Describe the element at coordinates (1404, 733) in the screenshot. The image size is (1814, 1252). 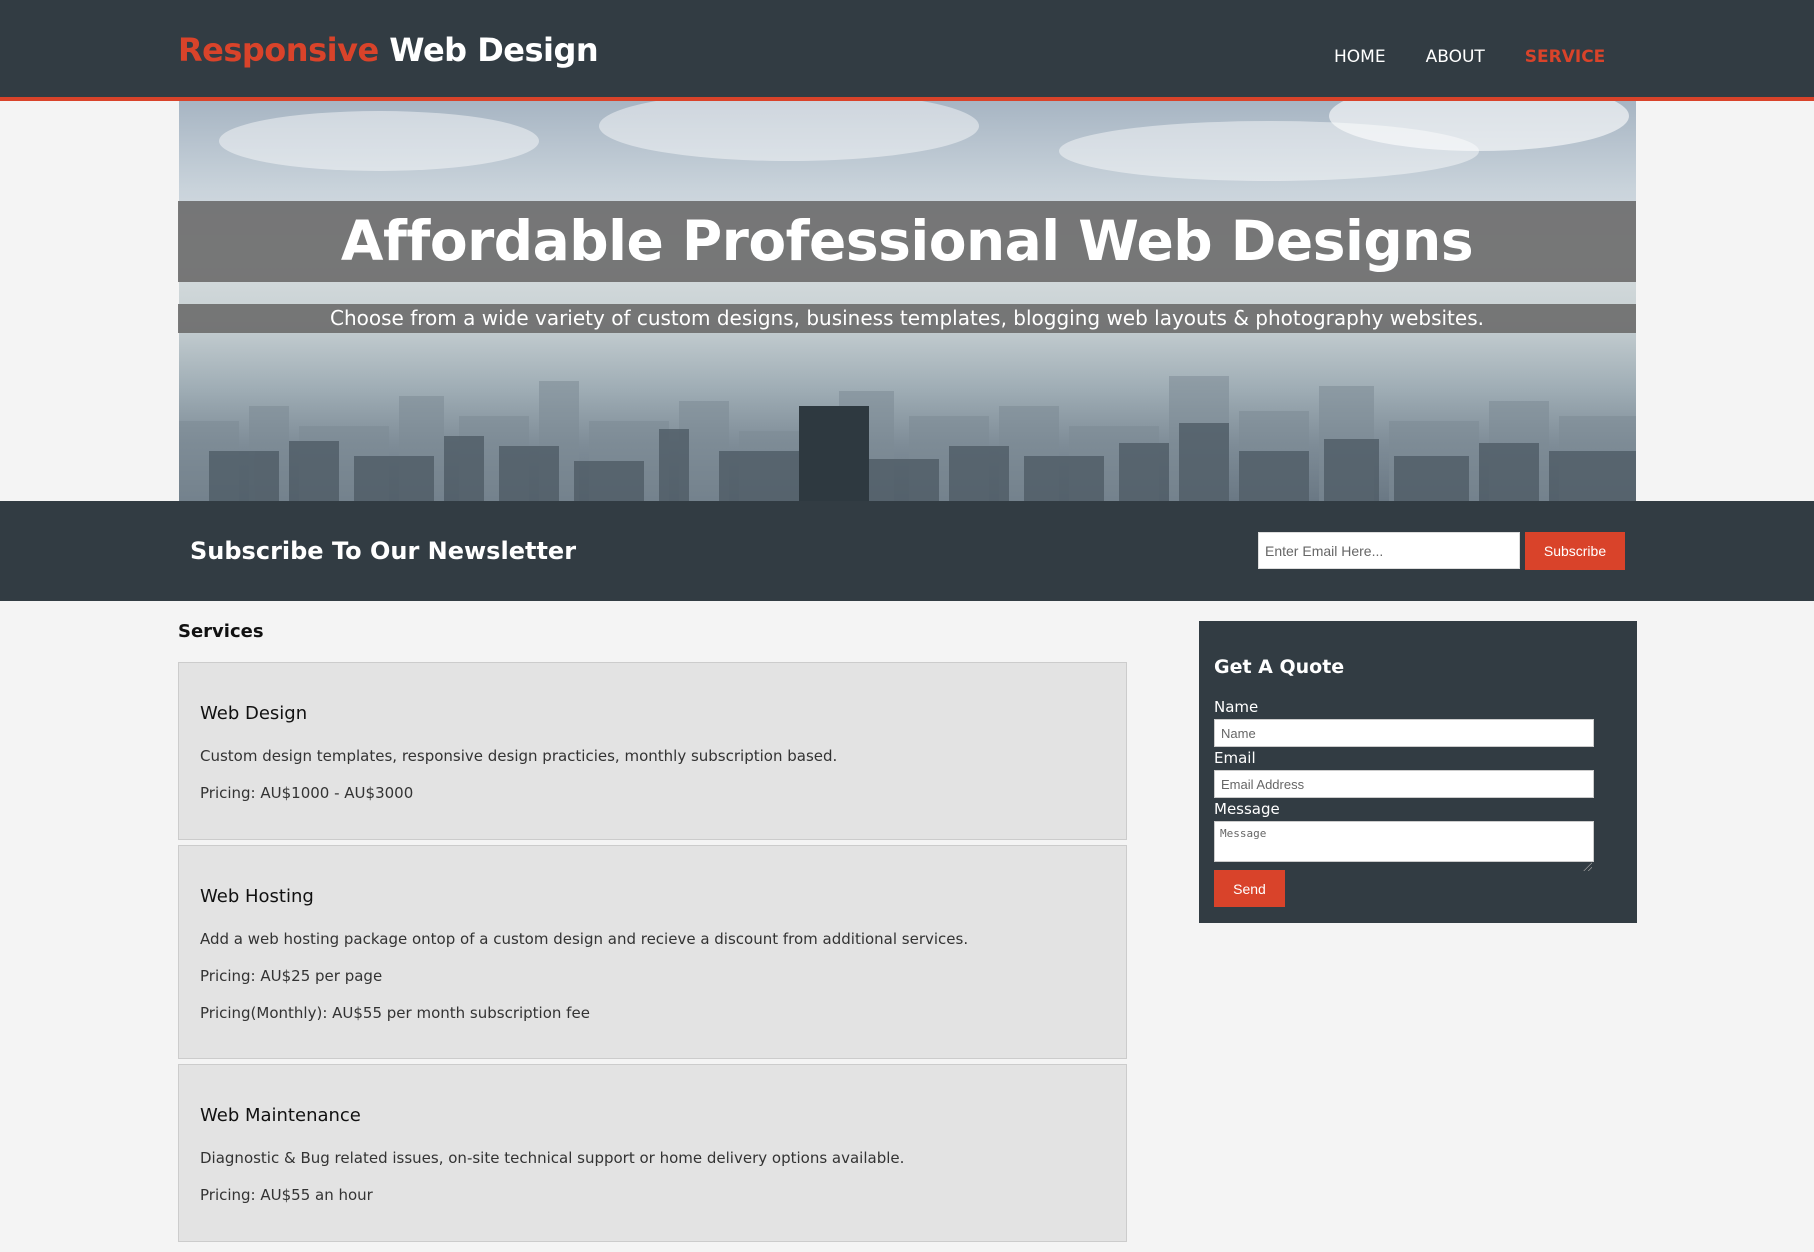
I see `name-field` at that location.